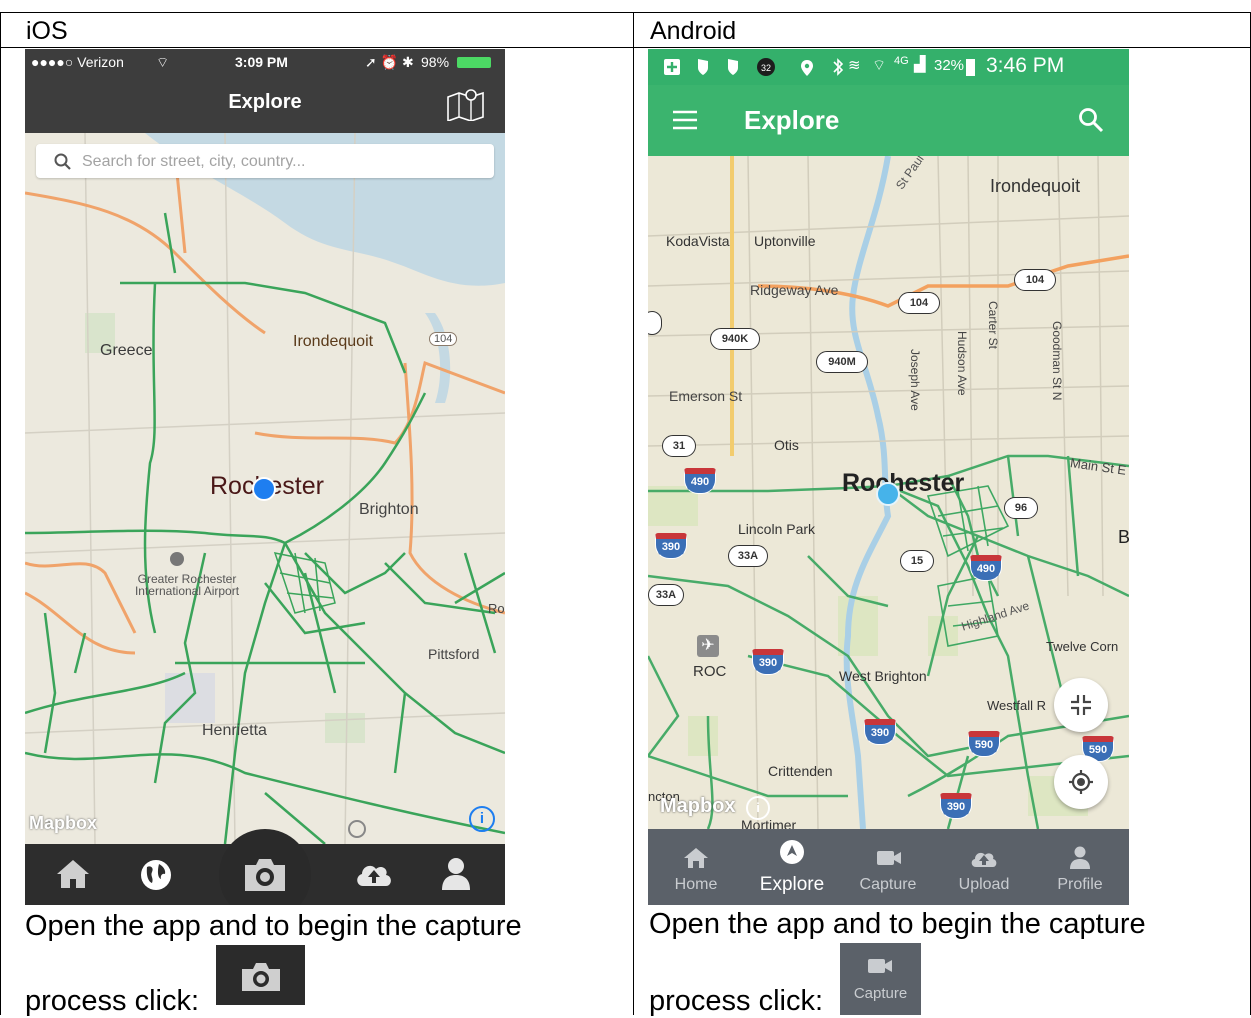 This screenshot has height=1018, width=1251. I want to click on status-wifi-icon: ⌔, so click(879, 65).